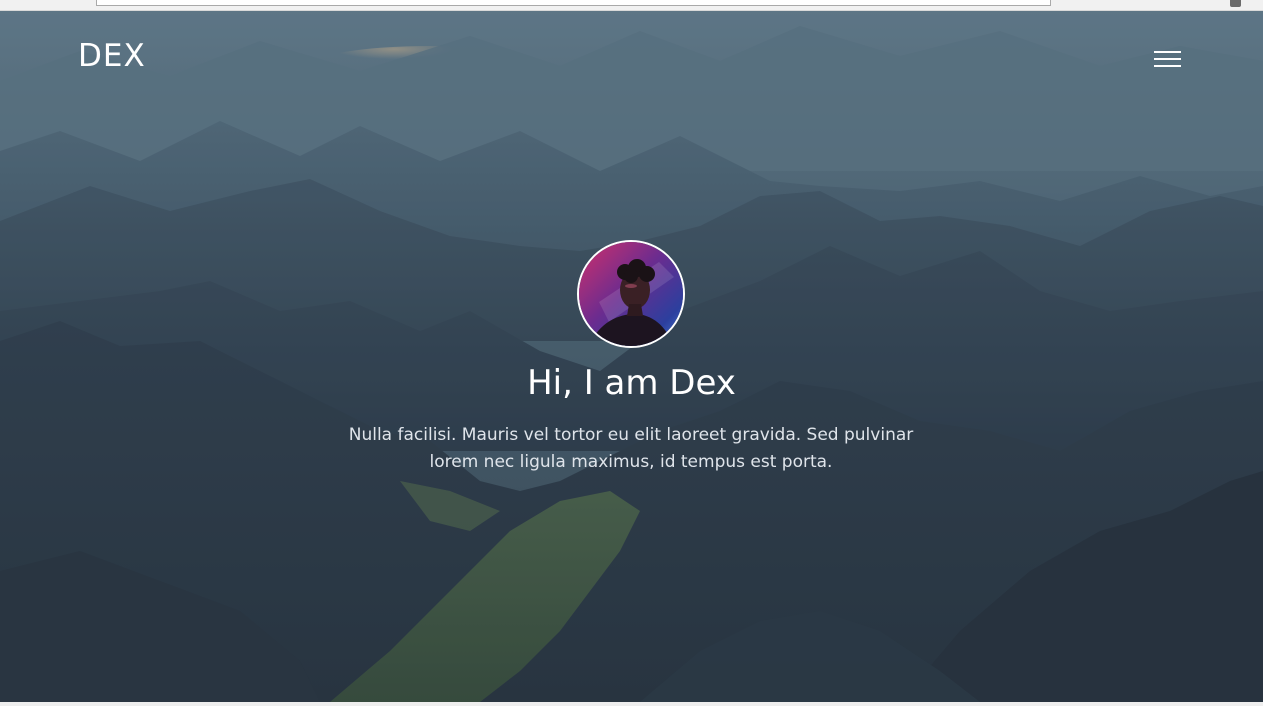  Describe the element at coordinates (1167, 66) in the screenshot. I see `menu-line-bottom` at that location.